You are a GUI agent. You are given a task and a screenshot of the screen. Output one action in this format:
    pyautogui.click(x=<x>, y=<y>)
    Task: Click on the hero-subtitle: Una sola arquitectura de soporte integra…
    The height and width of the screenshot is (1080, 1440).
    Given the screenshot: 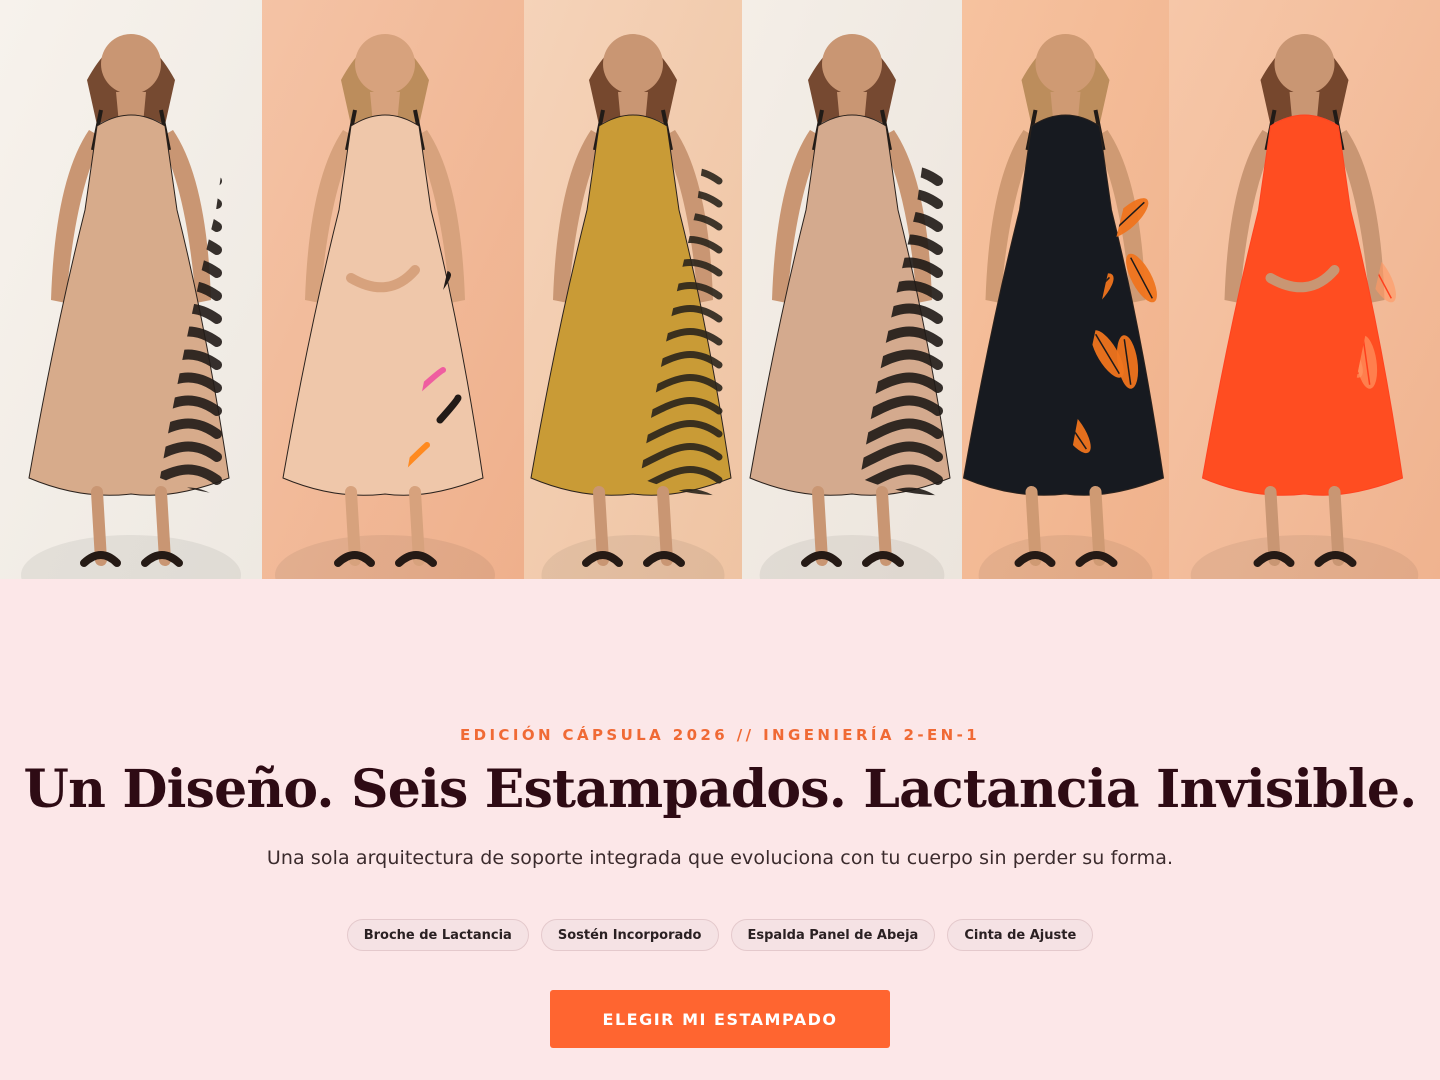 What is the action you would take?
    pyautogui.click(x=720, y=858)
    